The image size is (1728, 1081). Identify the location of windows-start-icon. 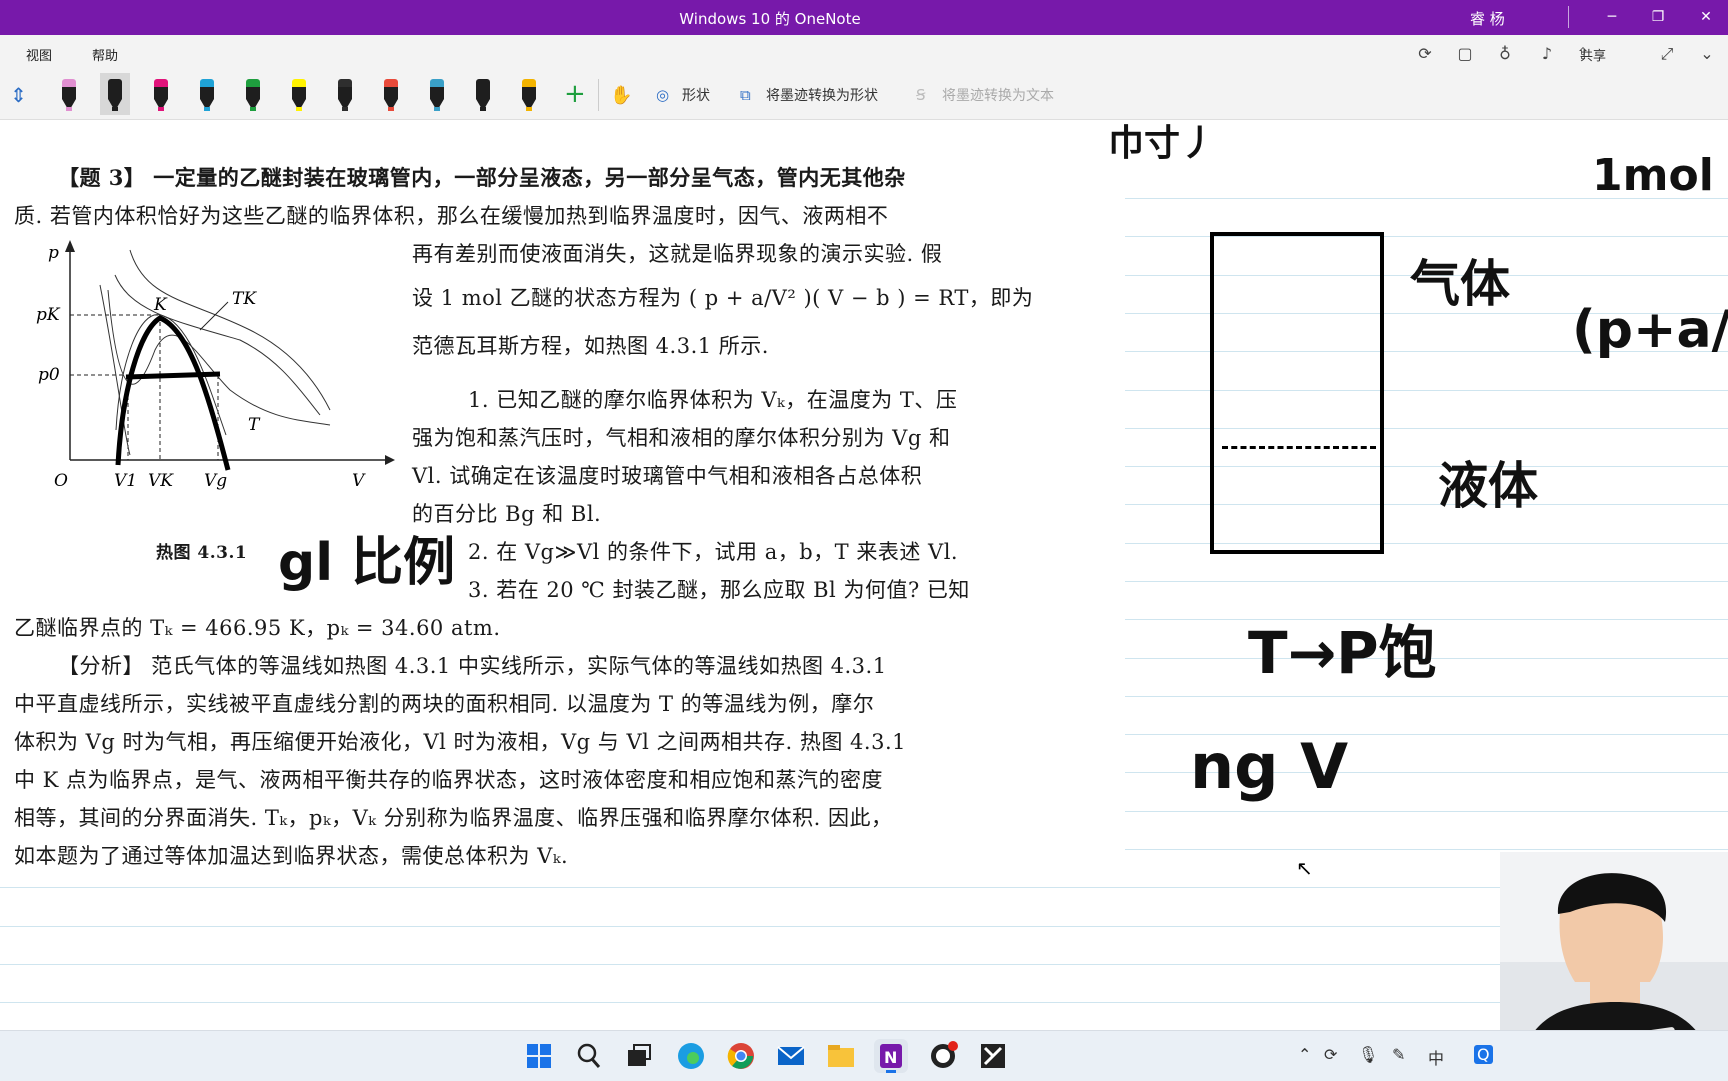
(539, 1056).